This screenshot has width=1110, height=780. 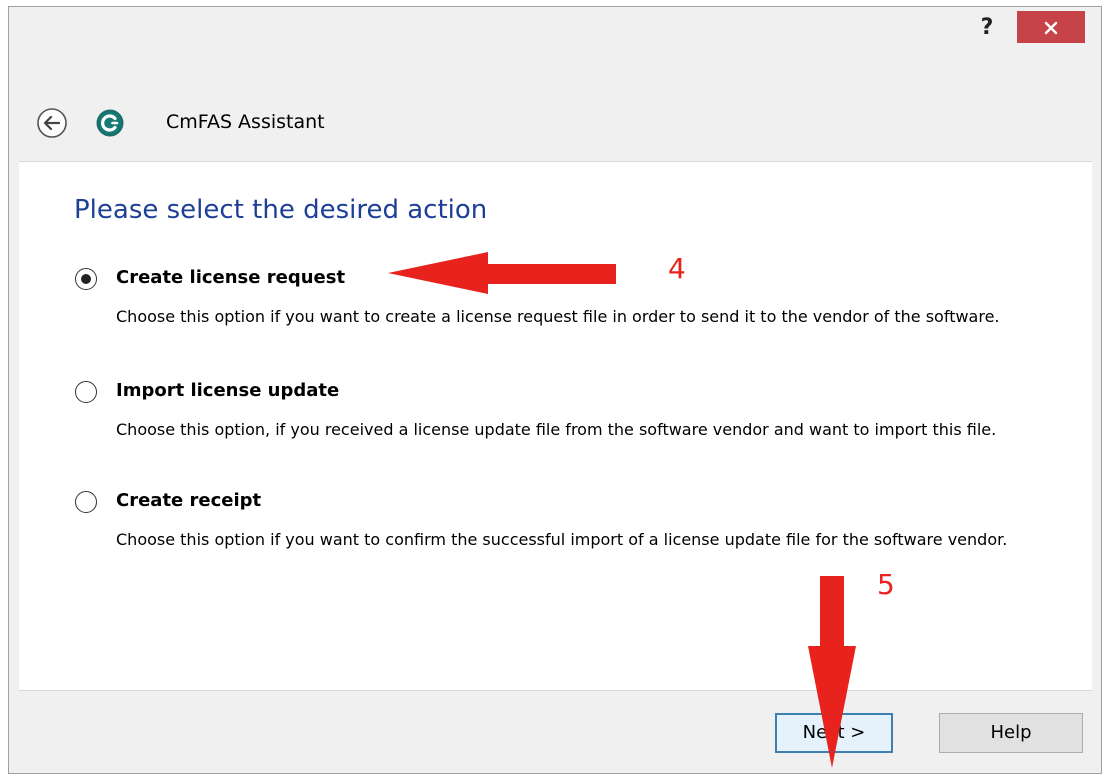 I want to click on annotation-step-5: 5, so click(x=886, y=584).